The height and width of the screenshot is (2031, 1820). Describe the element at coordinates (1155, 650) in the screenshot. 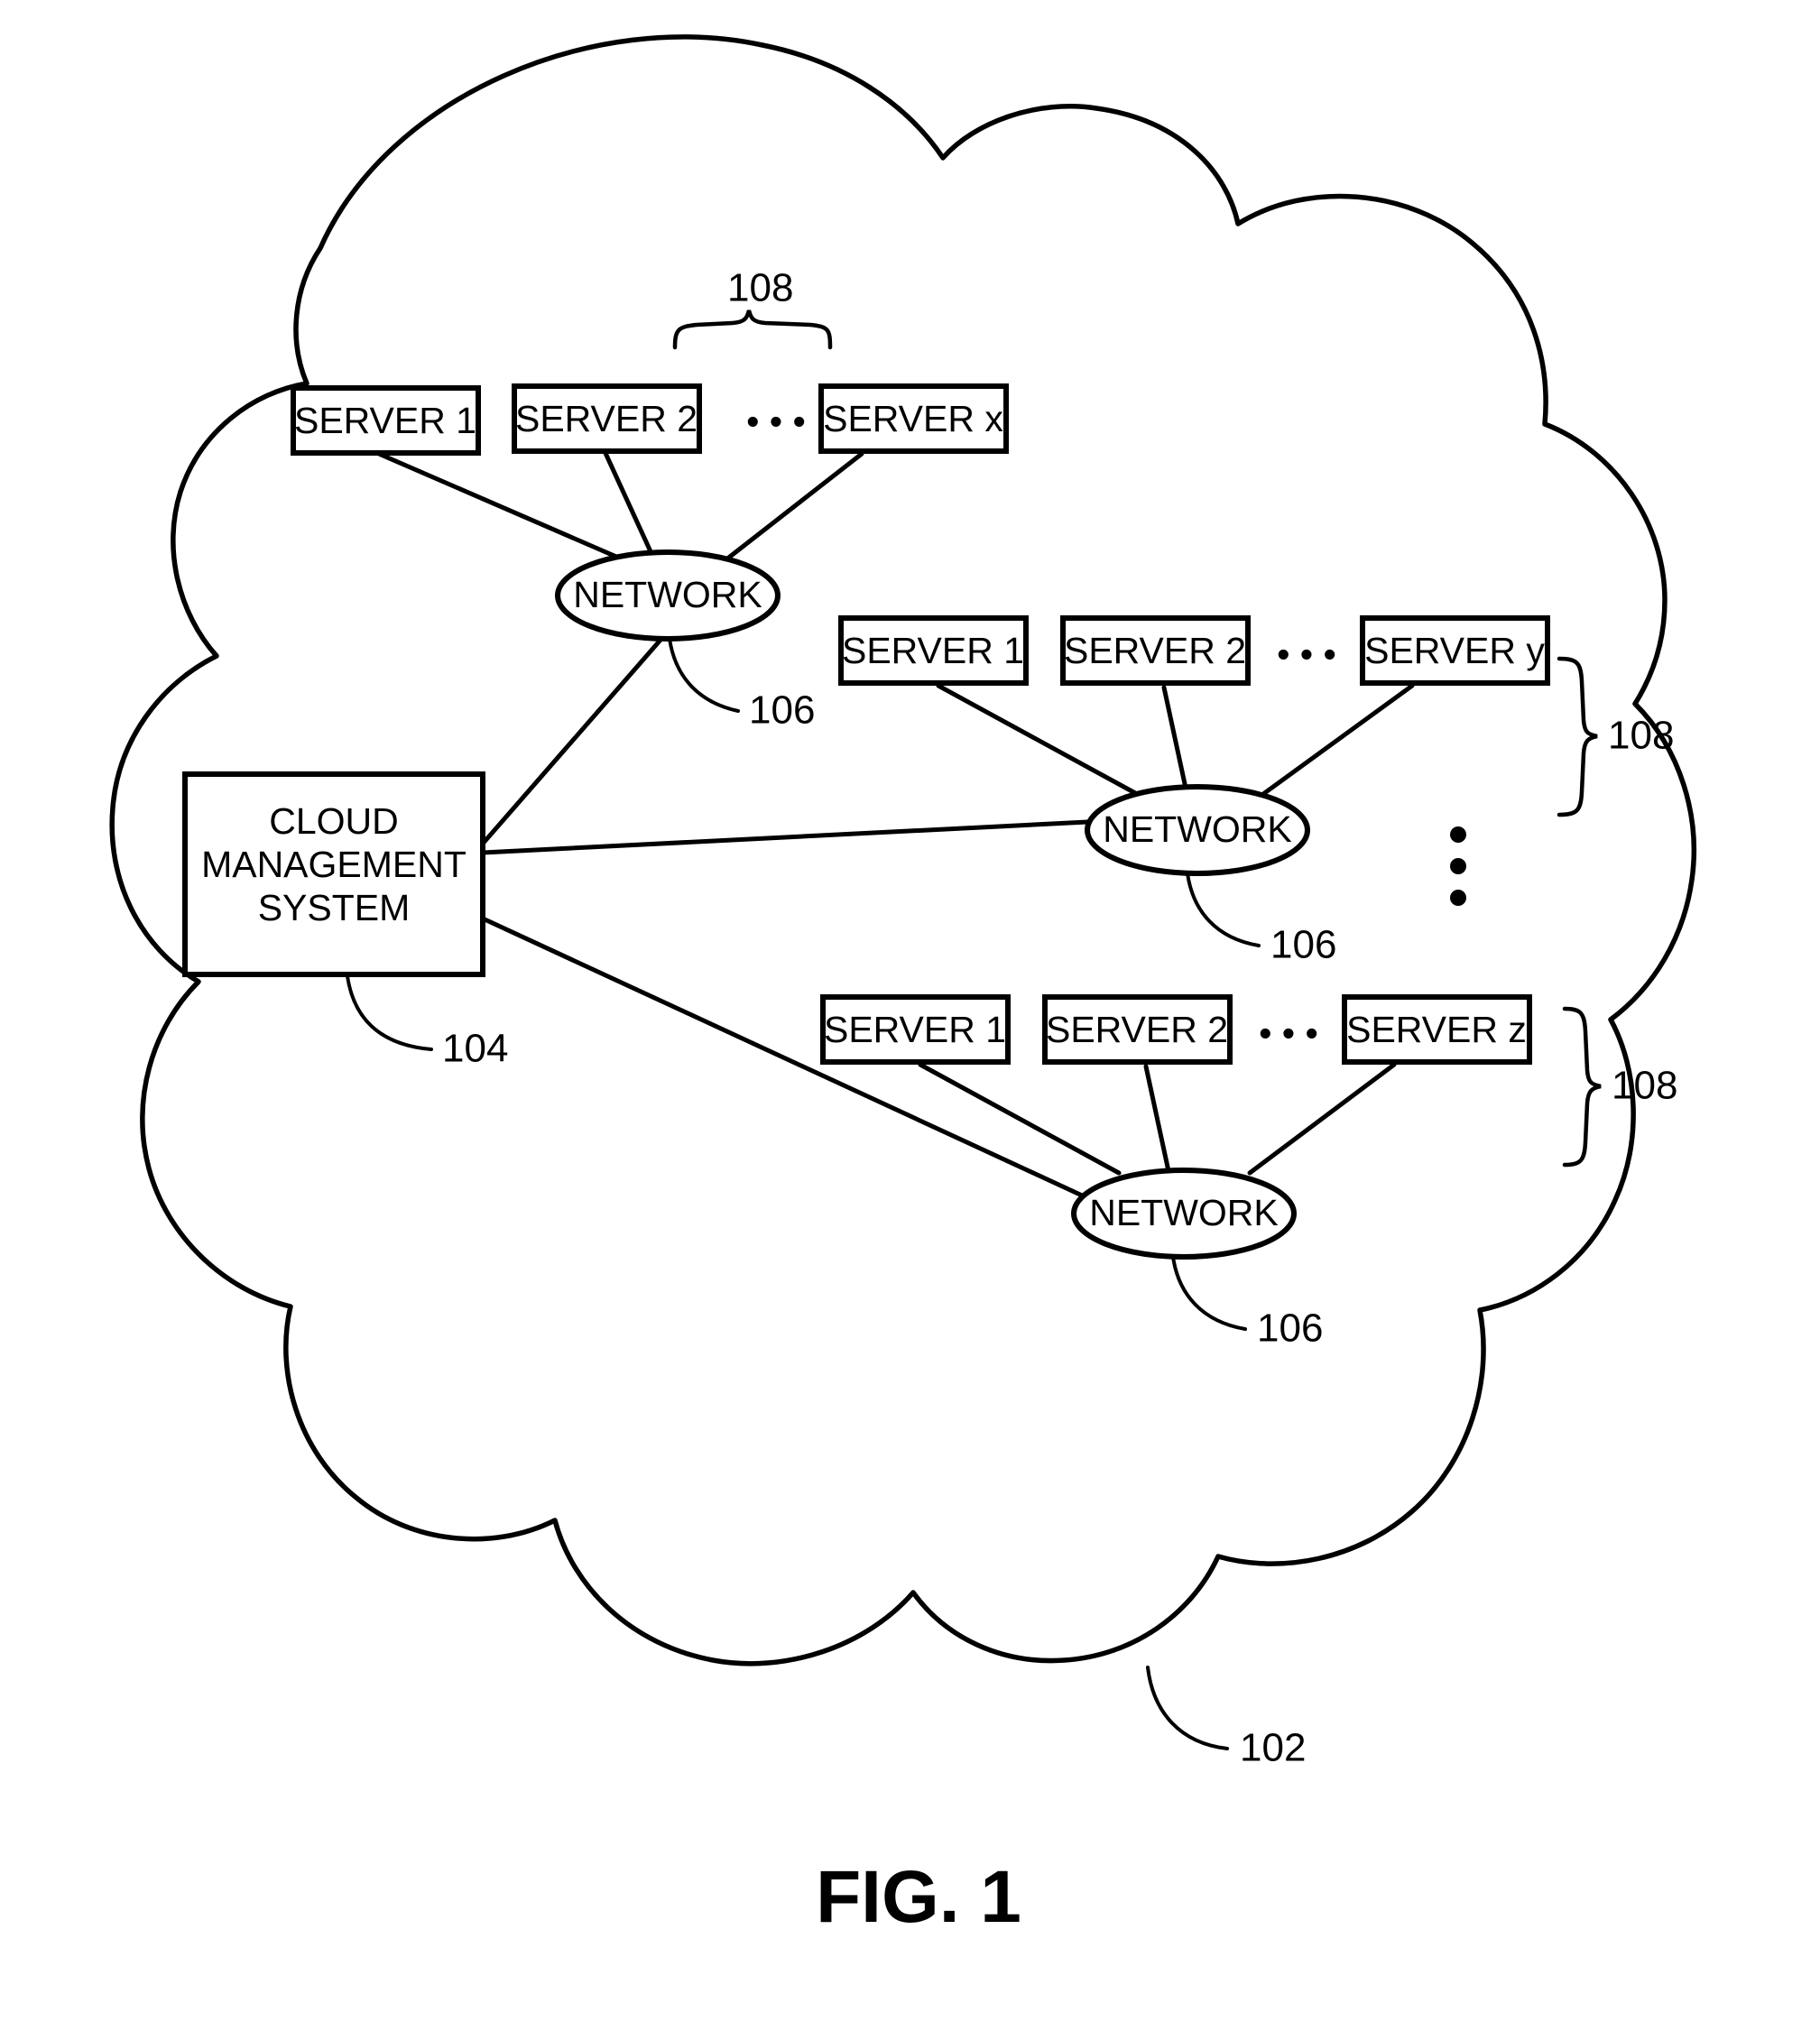

I see `server-label-g2-2: SERVER 2` at that location.